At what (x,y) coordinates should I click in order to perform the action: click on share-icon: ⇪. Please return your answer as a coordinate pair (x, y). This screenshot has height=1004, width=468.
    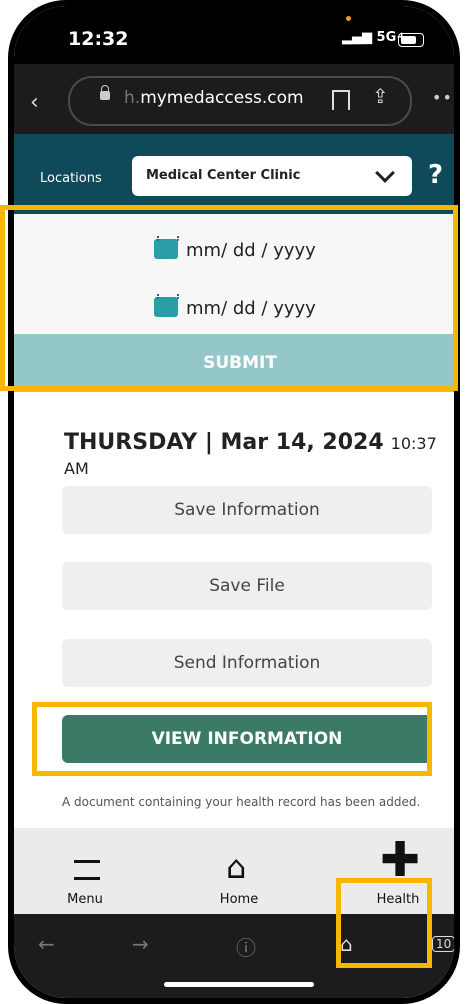
    Looking at the image, I should click on (380, 96).